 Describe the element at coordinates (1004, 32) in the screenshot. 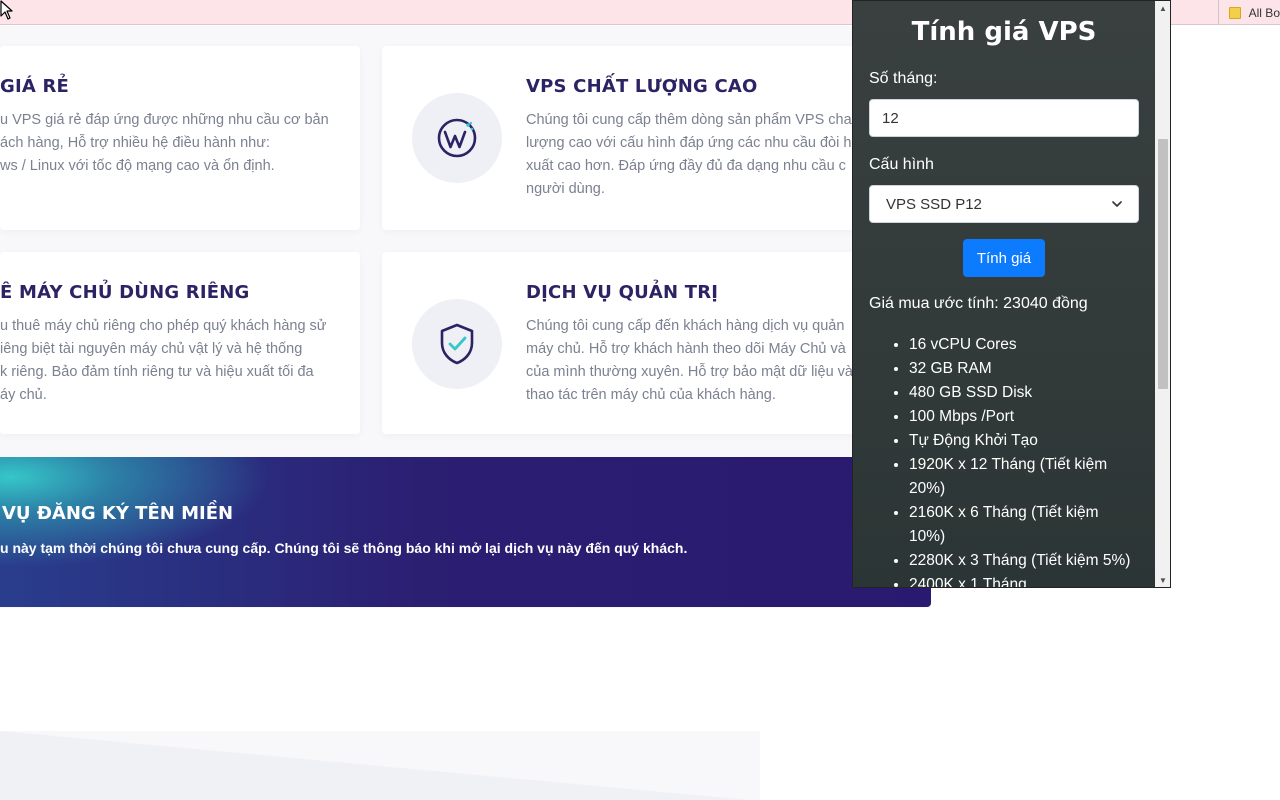

I see `popup-title: Tính giá VPS` at that location.